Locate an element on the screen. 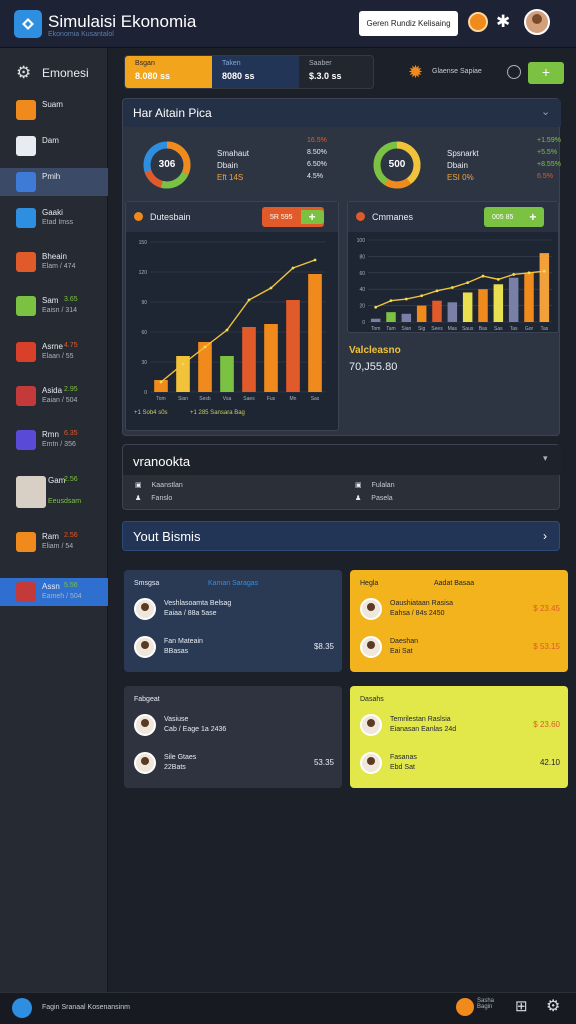 The width and height of the screenshot is (576, 1024). sidebar-item: Dam is located at coordinates (54, 146).